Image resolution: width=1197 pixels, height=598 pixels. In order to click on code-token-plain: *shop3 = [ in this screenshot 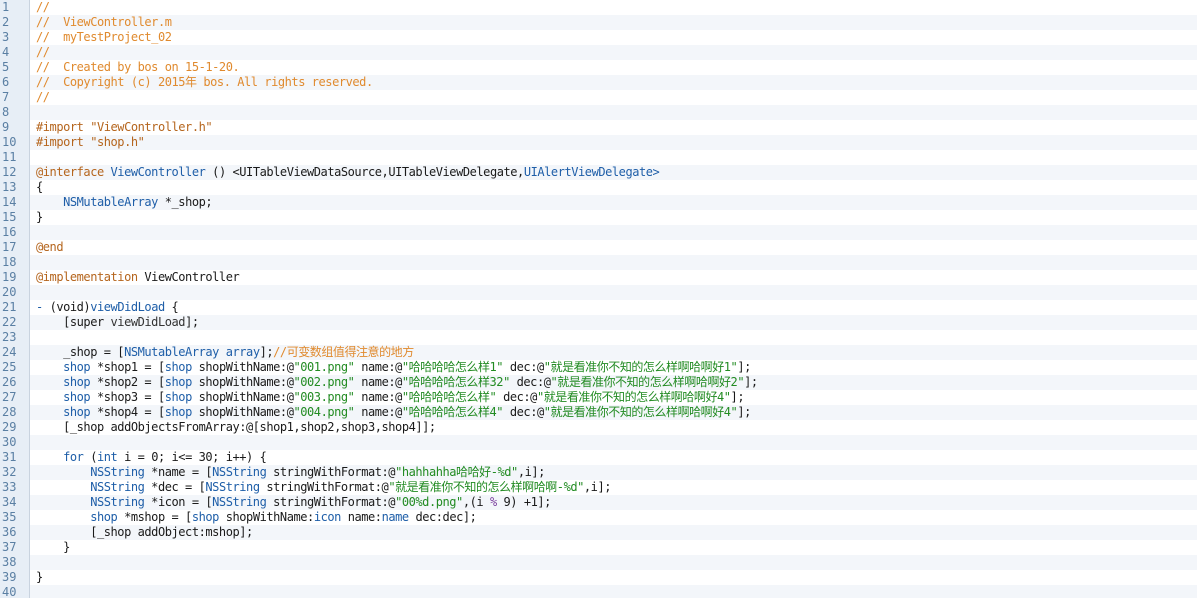, I will do `click(127, 397)`.